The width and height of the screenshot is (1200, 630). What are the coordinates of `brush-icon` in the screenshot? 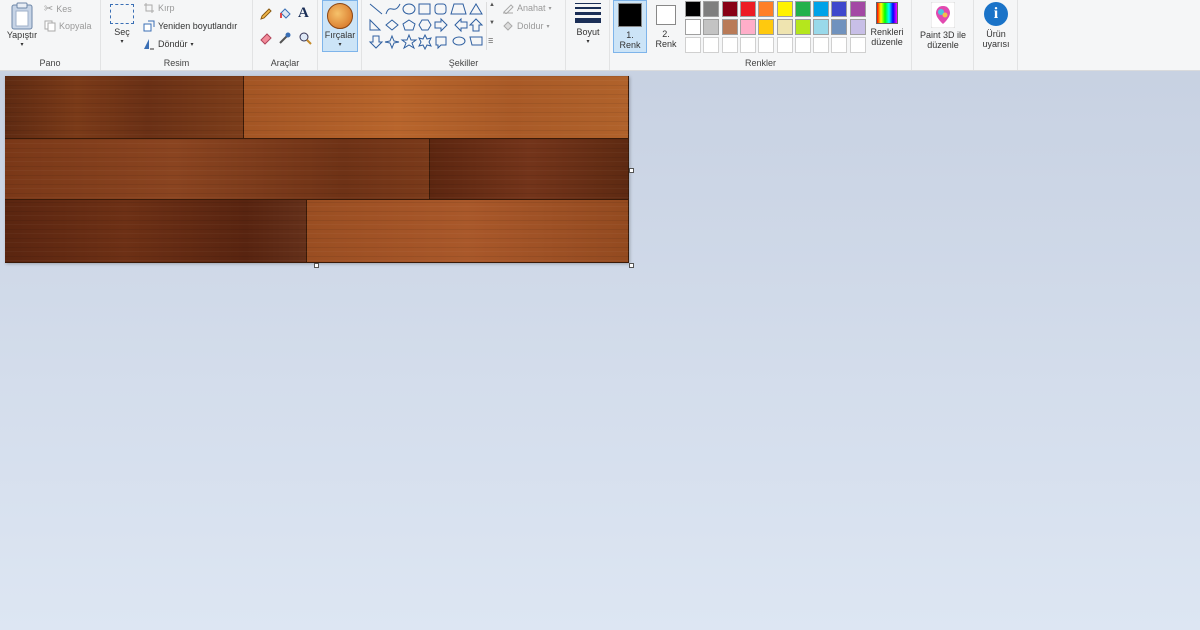 It's located at (340, 16).